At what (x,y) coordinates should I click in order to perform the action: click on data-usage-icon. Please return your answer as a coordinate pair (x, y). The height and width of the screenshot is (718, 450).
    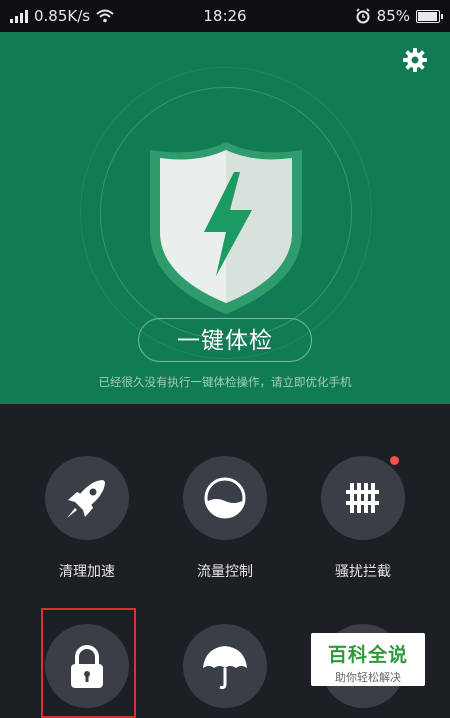
    Looking at the image, I should click on (225, 498).